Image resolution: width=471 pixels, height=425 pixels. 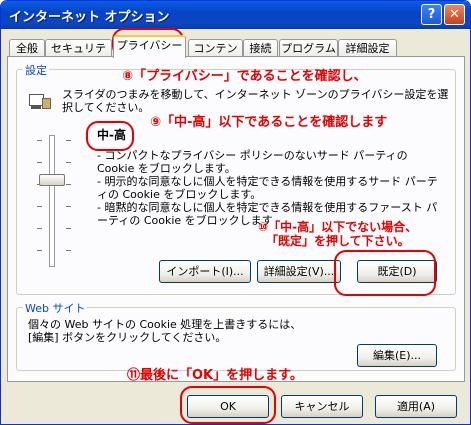 What do you see at coordinates (416, 406) in the screenshot?
I see `apply-button: 適用(A)` at bounding box center [416, 406].